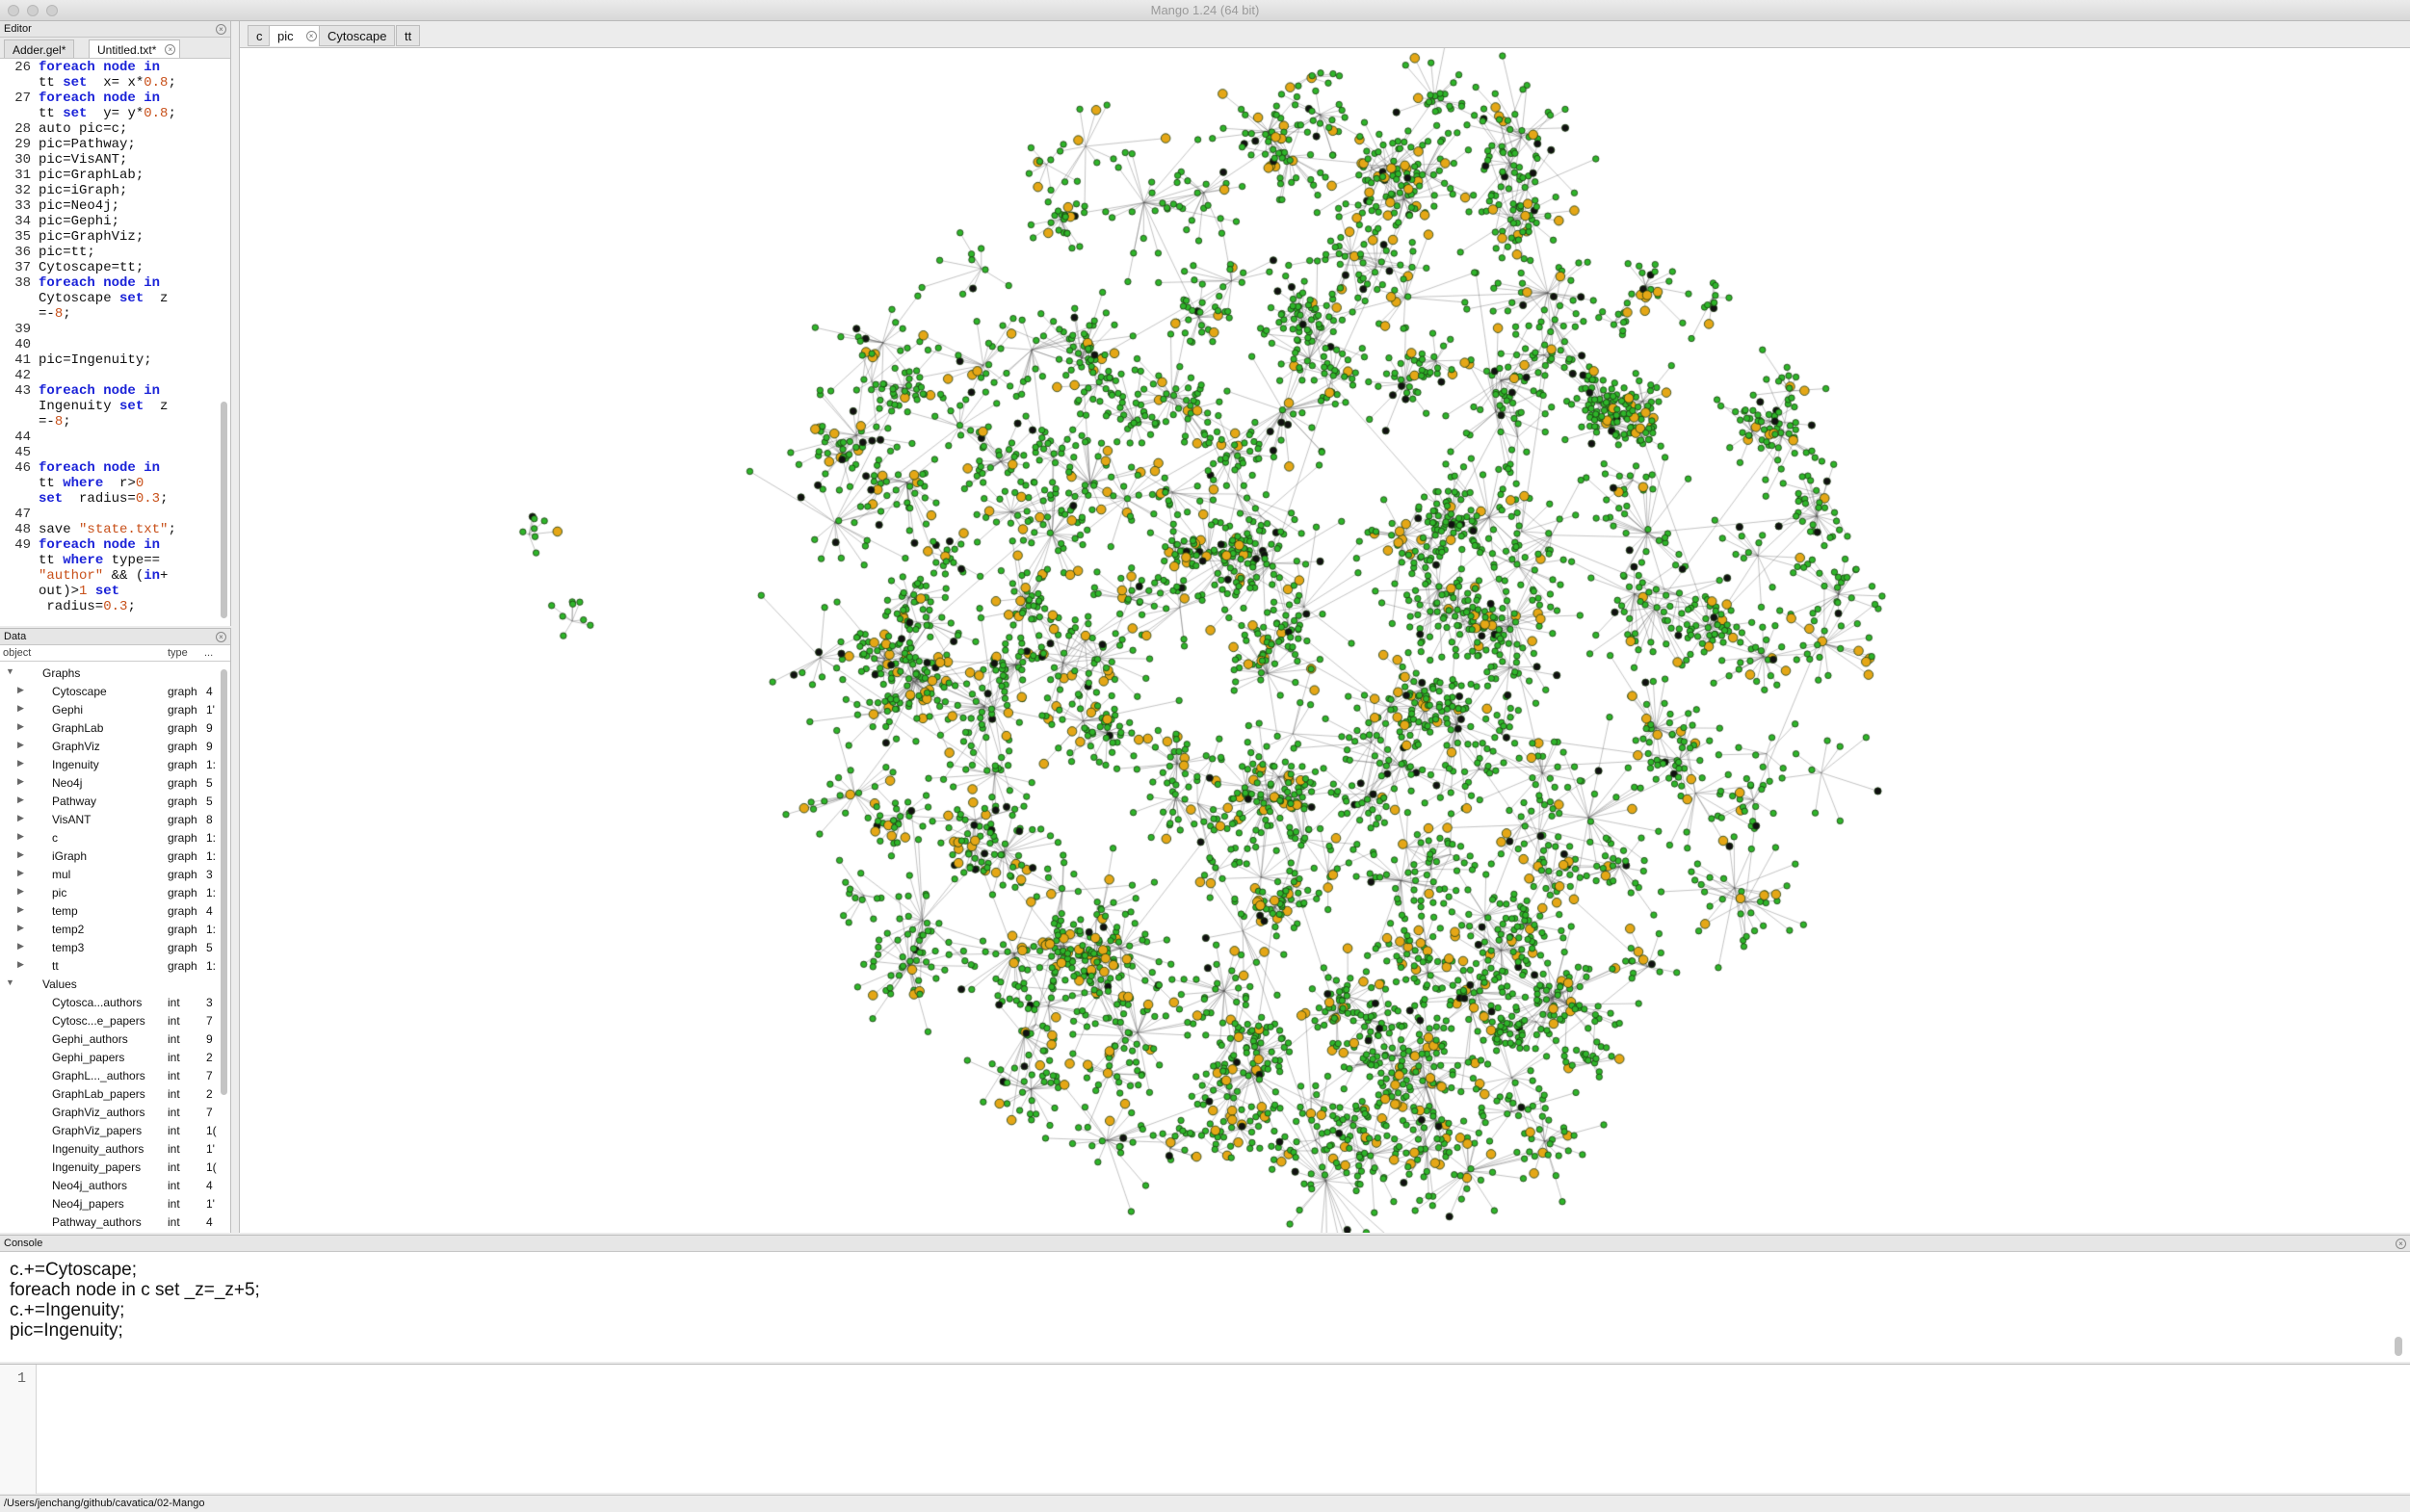 The width and height of the screenshot is (2410, 1512). Describe the element at coordinates (212, 892) in the screenshot. I see `item-size: 1:` at that location.